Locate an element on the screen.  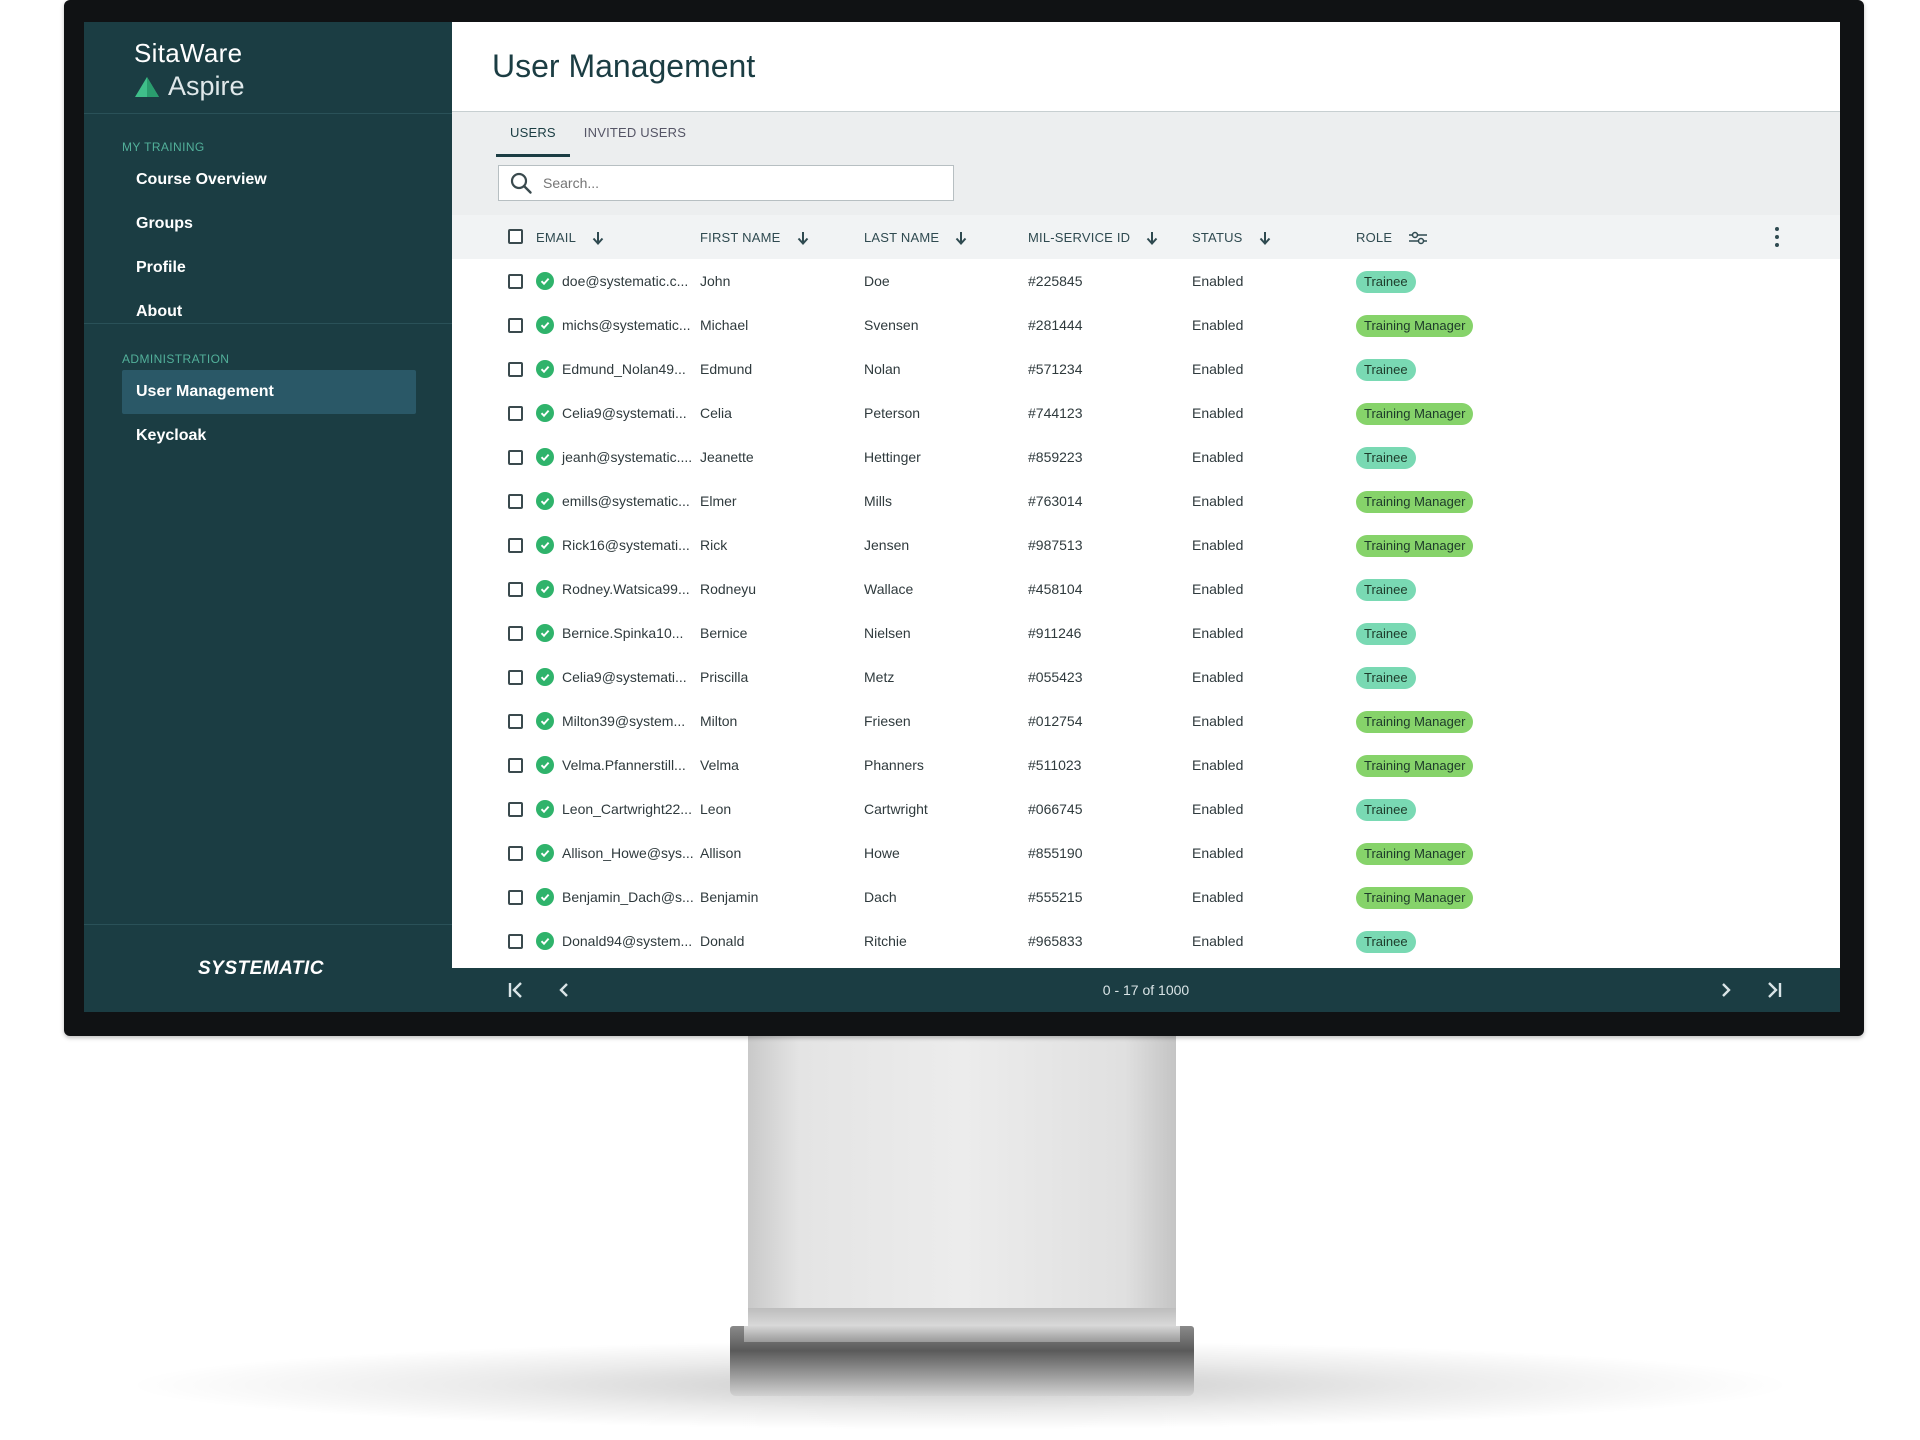
monitor-stand is located at coordinates (962, 1181).